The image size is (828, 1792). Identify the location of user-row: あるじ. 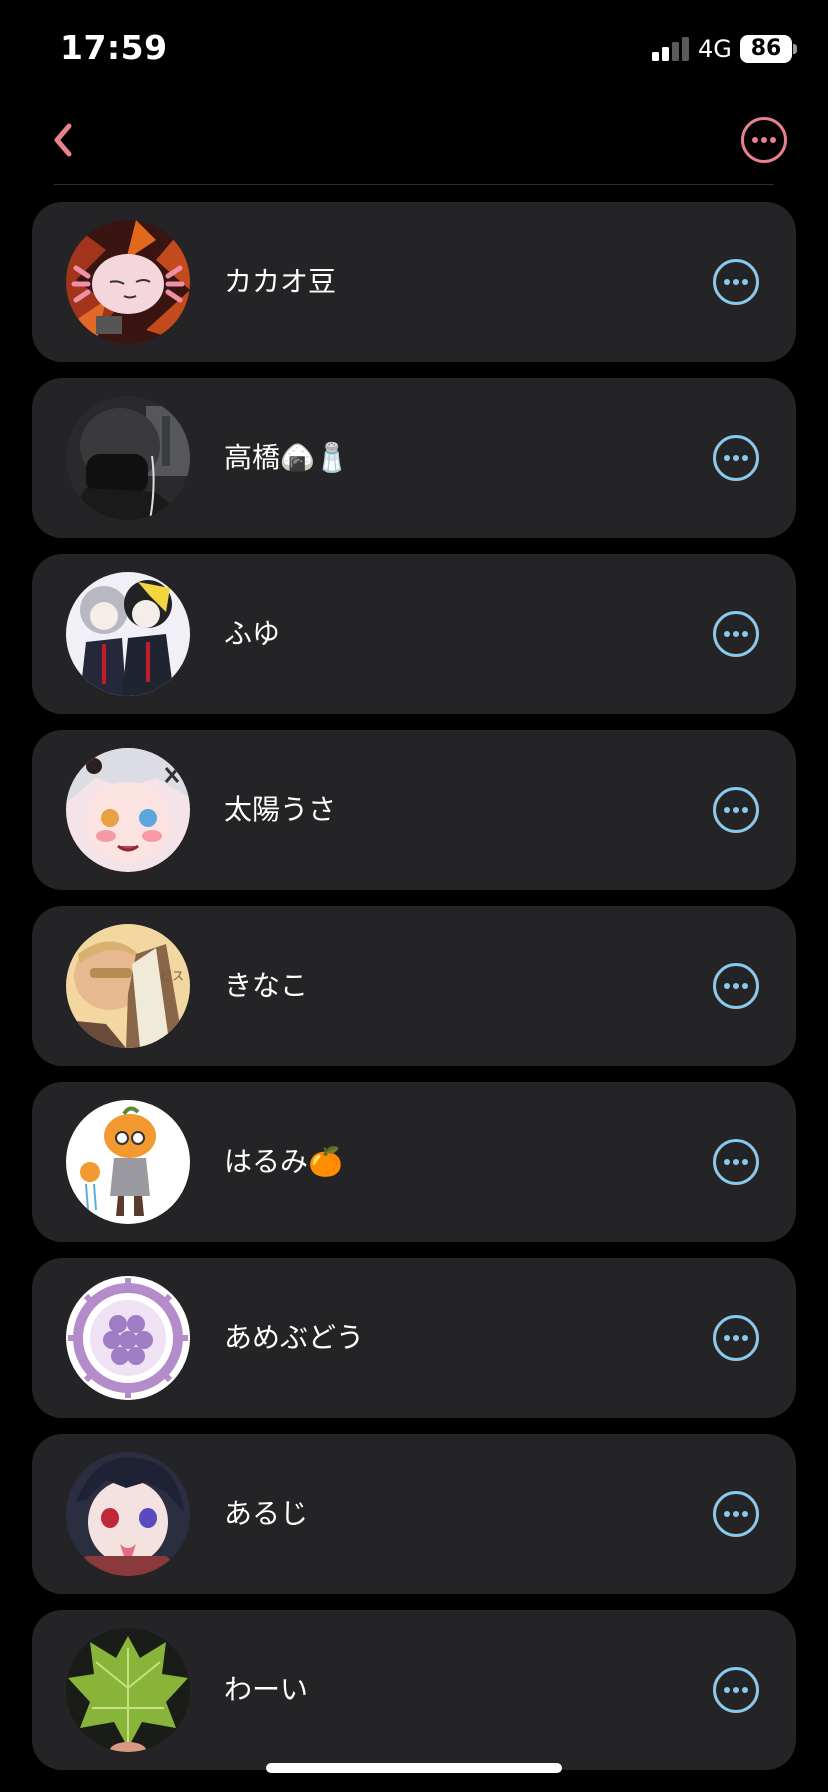
(414, 1514).